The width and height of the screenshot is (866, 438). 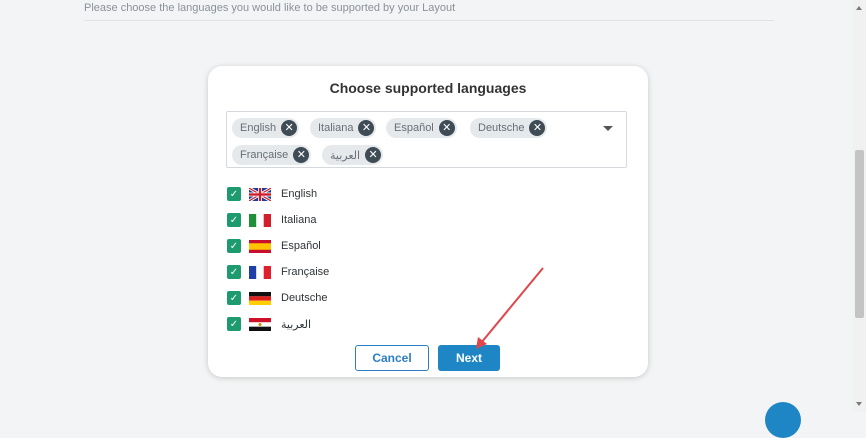 I want to click on flag-italy-icon, so click(x=260, y=220).